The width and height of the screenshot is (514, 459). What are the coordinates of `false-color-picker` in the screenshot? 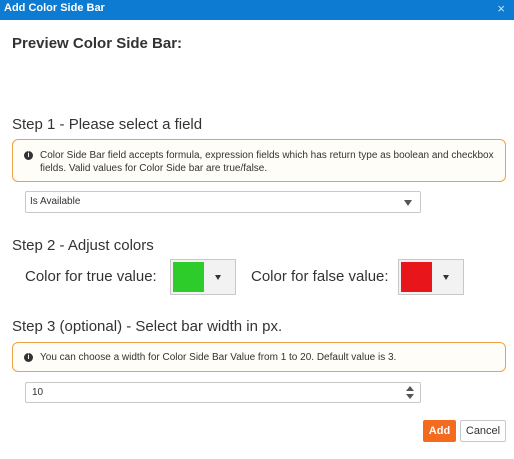 It's located at (431, 277).